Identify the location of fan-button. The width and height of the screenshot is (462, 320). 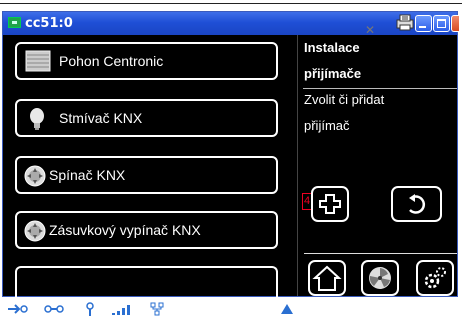
(380, 278).